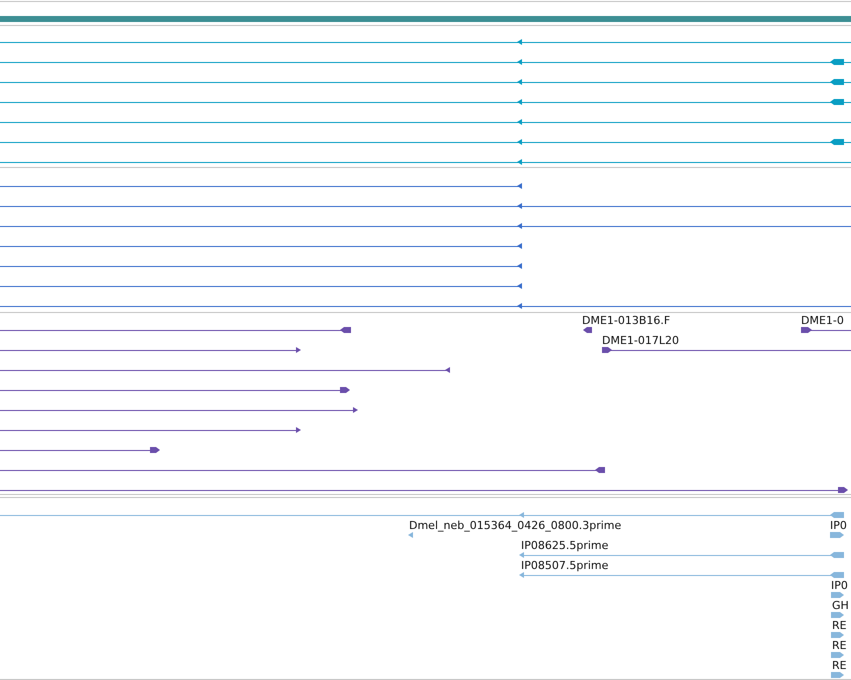 Image resolution: width=851 pixels, height=680 pixels. I want to click on feature-label: DME1-013B16.F, so click(626, 320).